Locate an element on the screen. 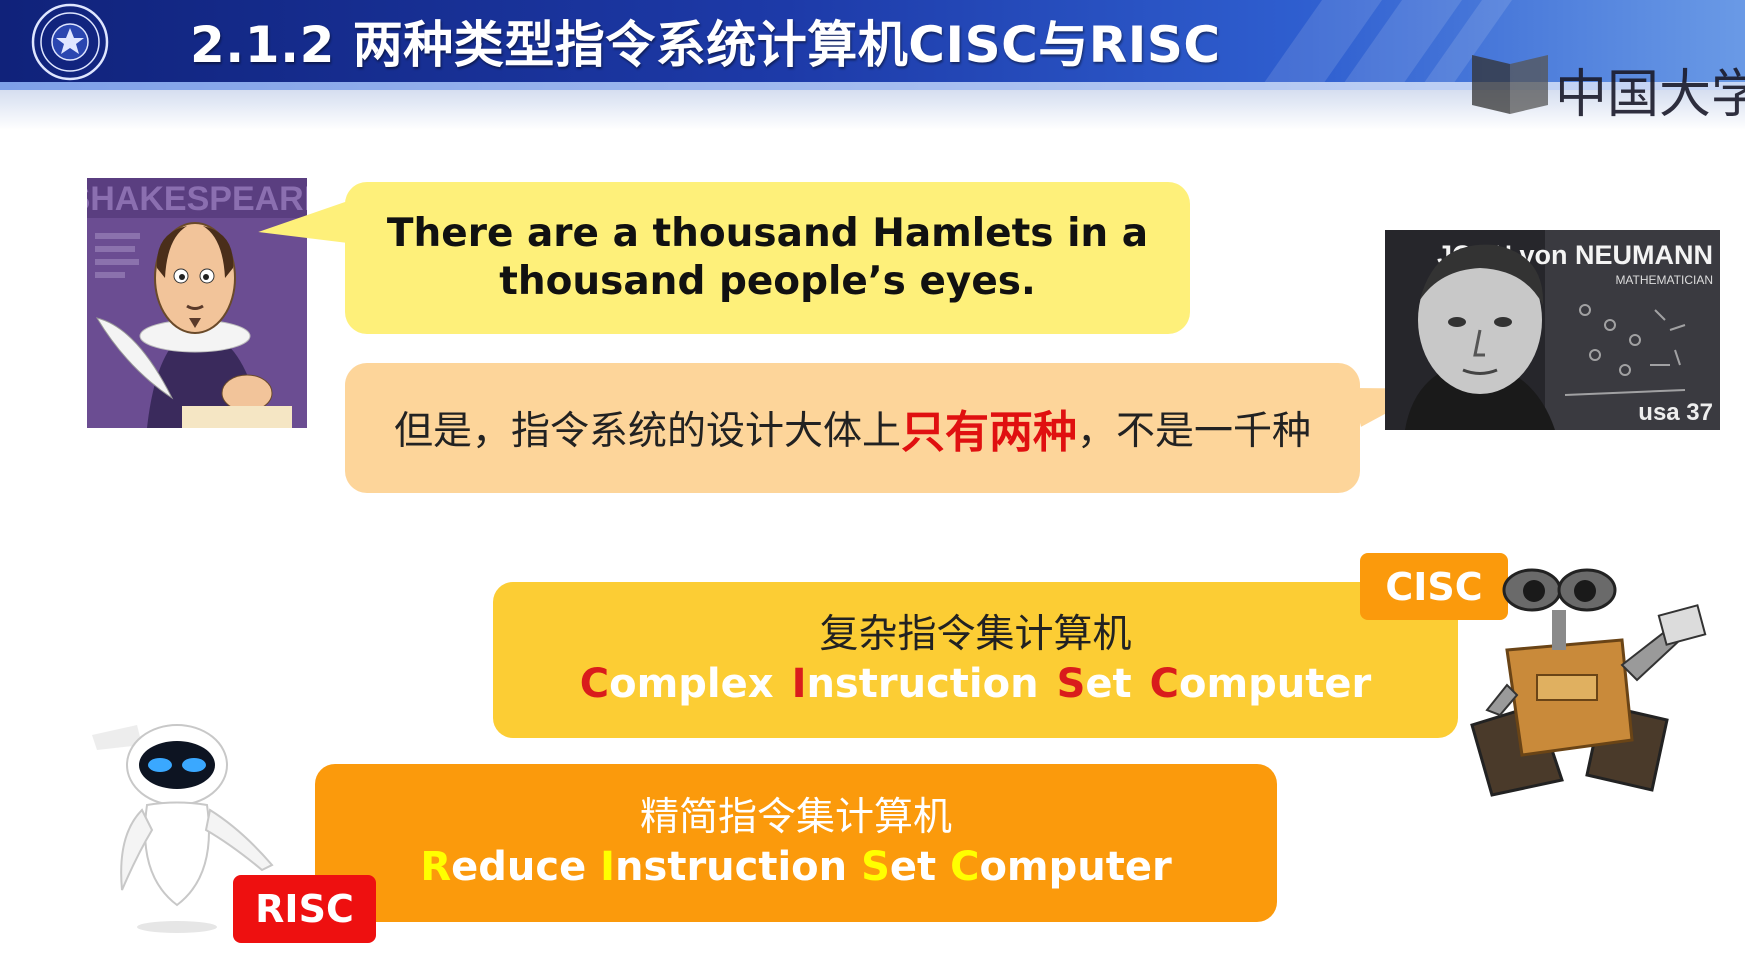 The width and height of the screenshot is (1745, 975). speech-bubble-tail is located at coordinates (305, 227).